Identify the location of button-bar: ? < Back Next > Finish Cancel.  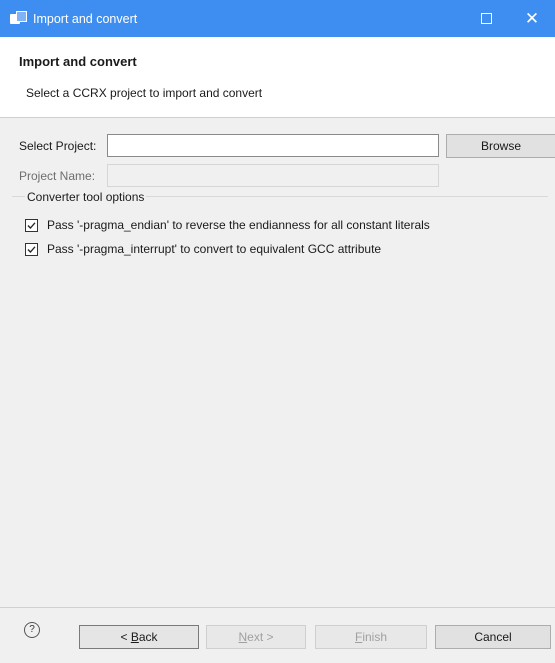
(277, 635).